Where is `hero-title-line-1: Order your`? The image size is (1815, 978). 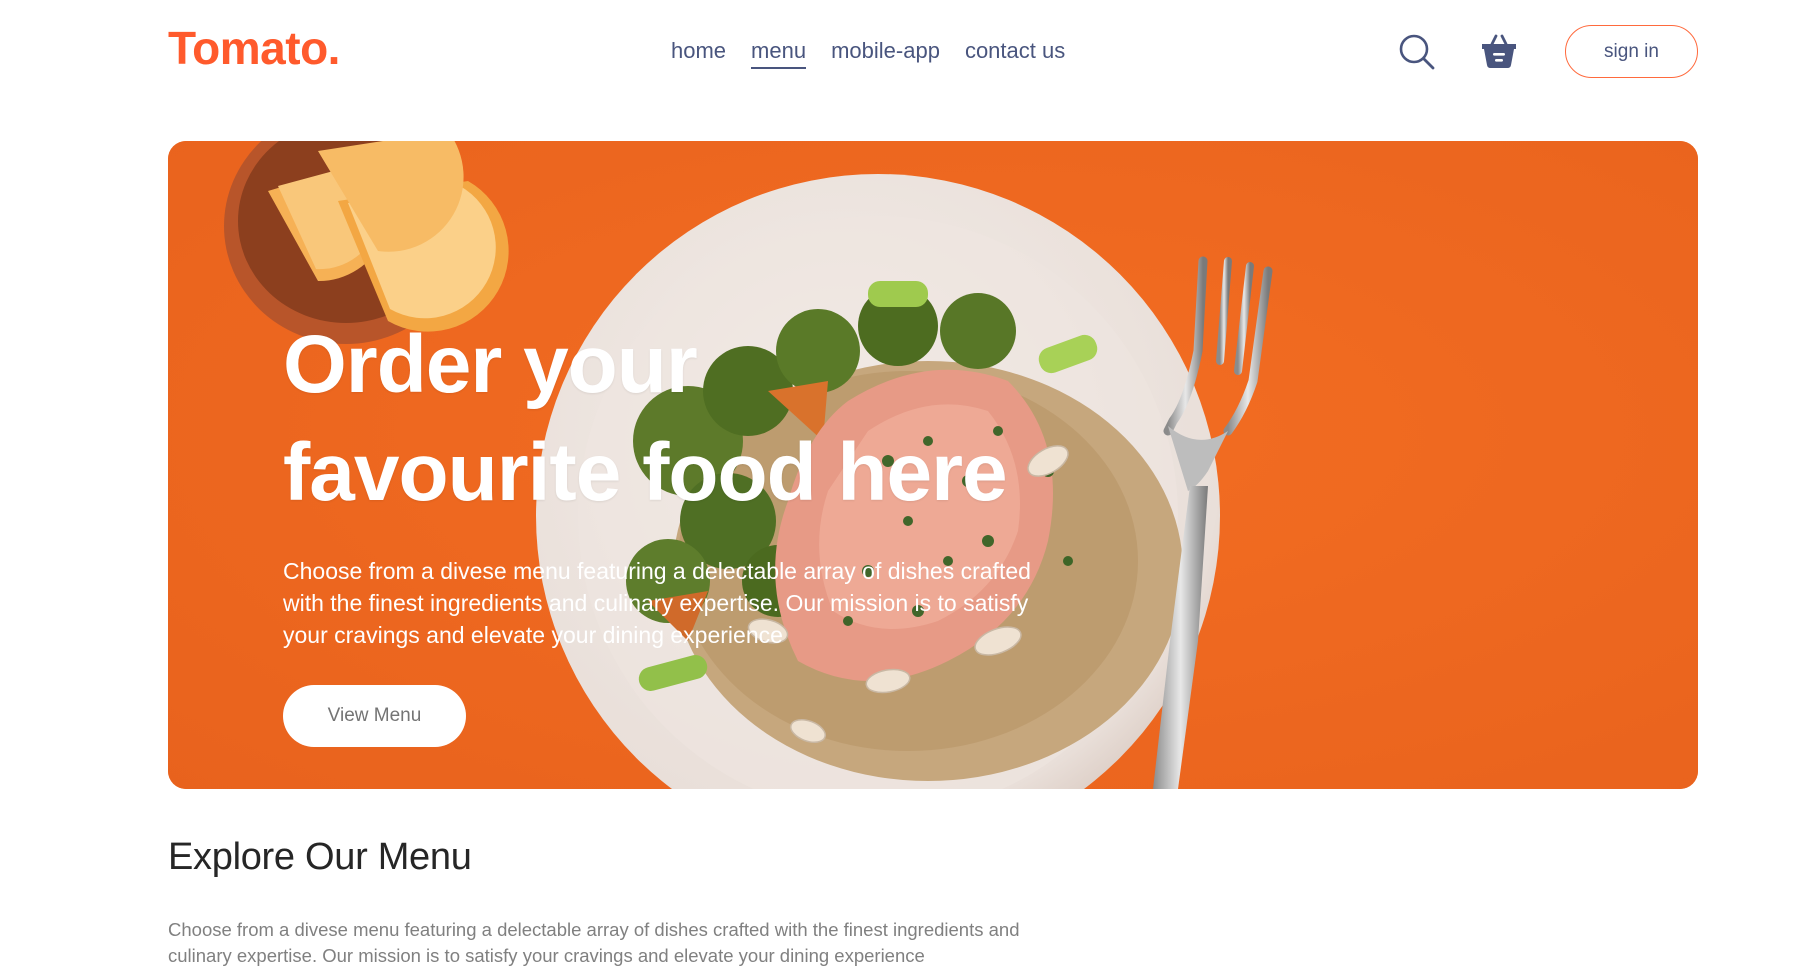 hero-title-line-1: Order your is located at coordinates (490, 364).